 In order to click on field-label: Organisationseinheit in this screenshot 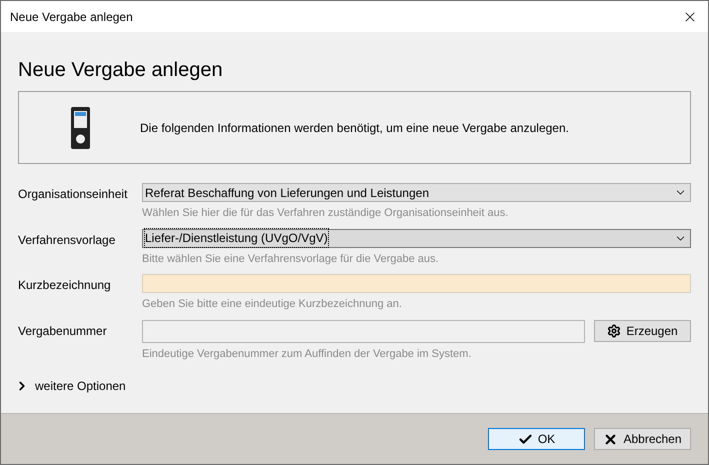, I will do `click(73, 194)`.